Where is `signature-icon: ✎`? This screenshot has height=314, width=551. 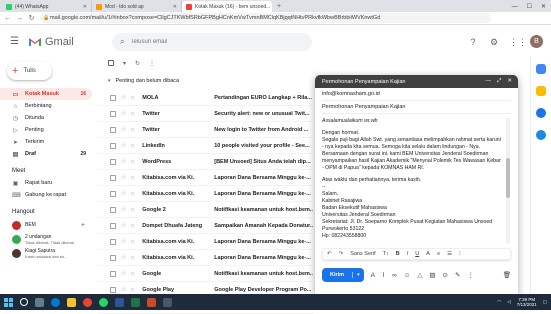 signature-icon: ✎ is located at coordinates (457, 275).